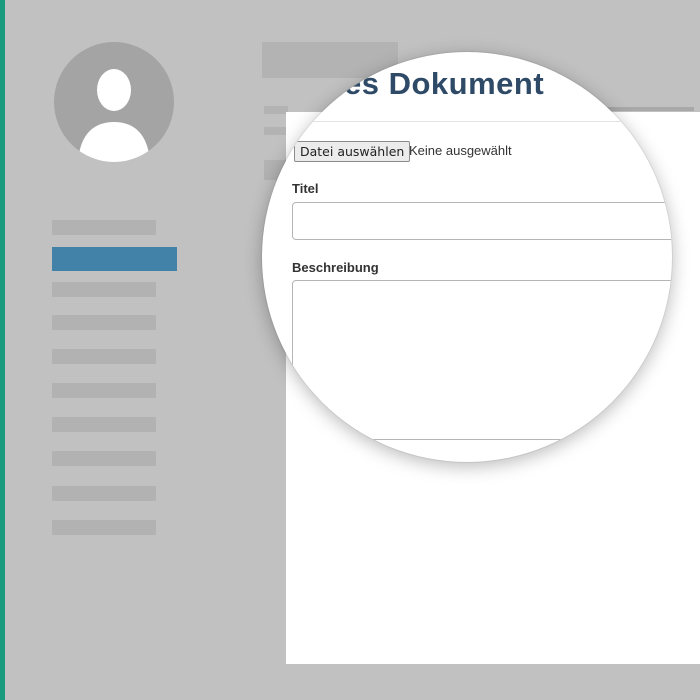 This screenshot has width=700, height=700. I want to click on title-divider, so click(467, 121).